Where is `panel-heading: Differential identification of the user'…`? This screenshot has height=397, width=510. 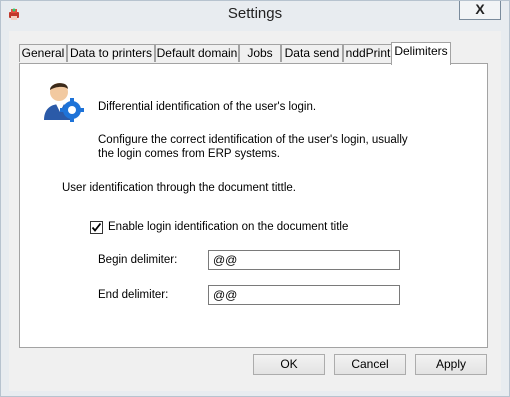 panel-heading: Differential identification of the user'… is located at coordinates (207, 107).